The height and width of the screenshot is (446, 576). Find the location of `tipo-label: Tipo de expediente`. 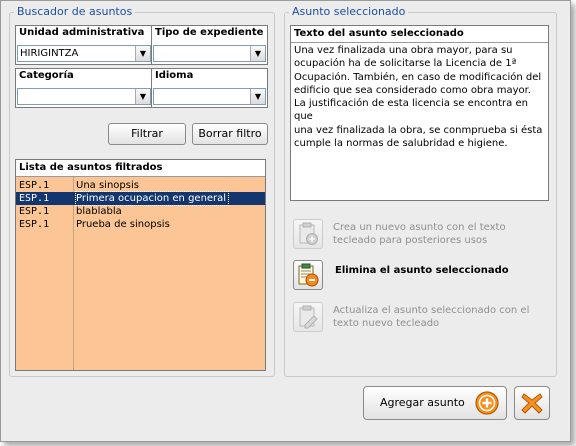

tipo-label: Tipo de expediente is located at coordinates (209, 32).